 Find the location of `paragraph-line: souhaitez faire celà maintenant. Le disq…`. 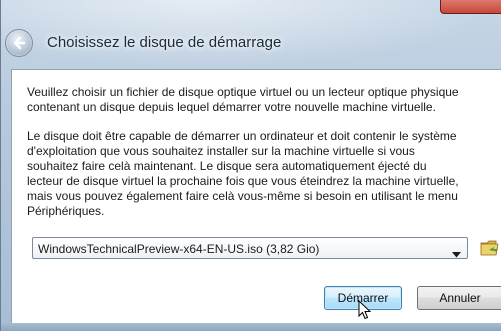

paragraph-line: souhaitez faire celà maintenant. Le disq… is located at coordinates (227, 166).